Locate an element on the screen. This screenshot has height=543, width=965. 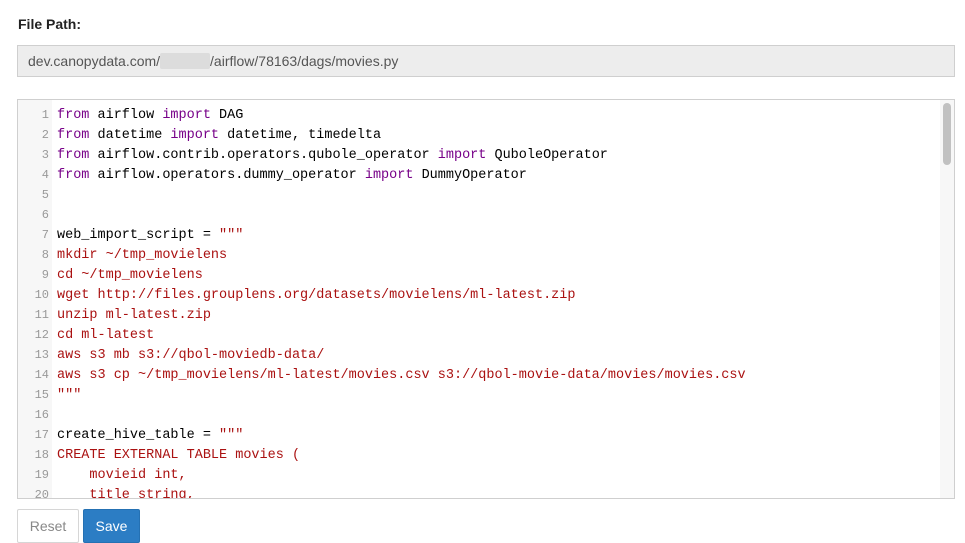
code-string: unzip ml-latest.zip is located at coordinates (134, 315).